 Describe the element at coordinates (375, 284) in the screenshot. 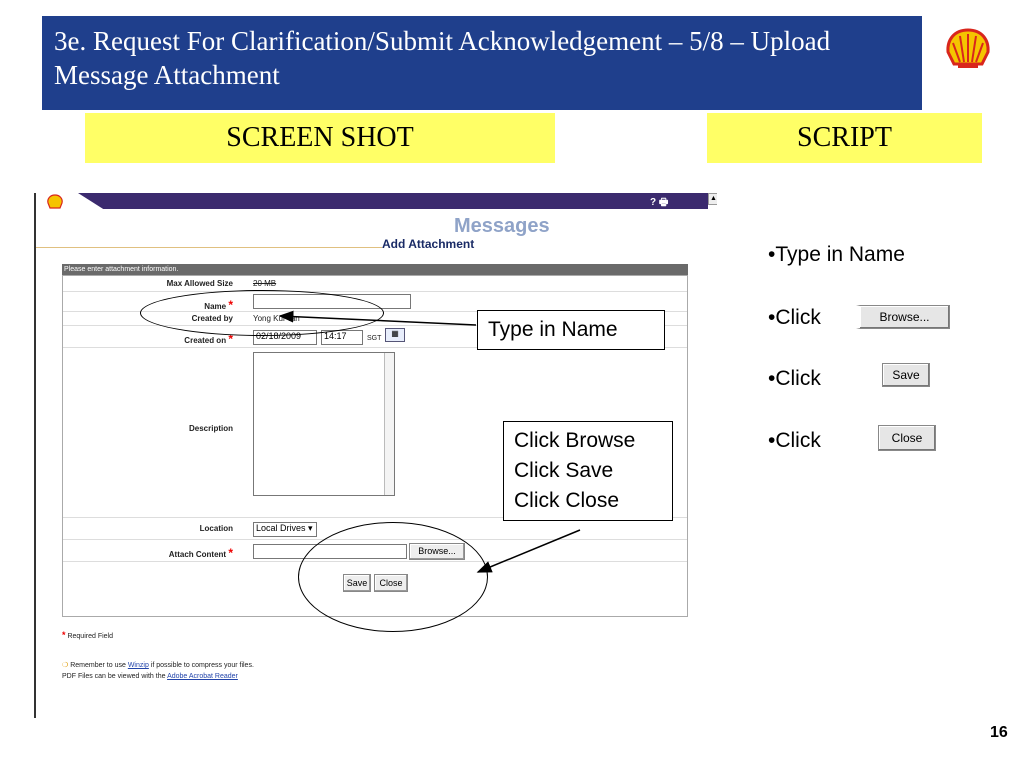

I see `row-max-size: Max Allowed Size 20 MB` at that location.